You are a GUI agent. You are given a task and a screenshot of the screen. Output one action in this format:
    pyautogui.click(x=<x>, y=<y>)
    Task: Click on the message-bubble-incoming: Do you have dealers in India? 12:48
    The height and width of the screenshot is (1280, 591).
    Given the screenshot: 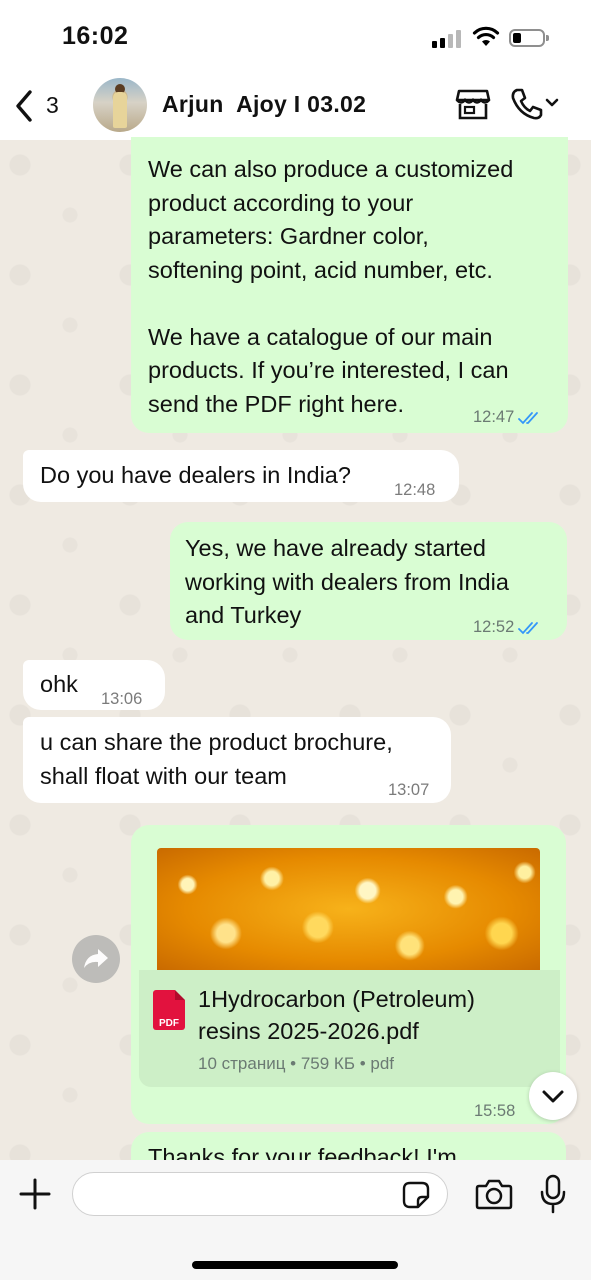 What is the action you would take?
    pyautogui.click(x=241, y=476)
    